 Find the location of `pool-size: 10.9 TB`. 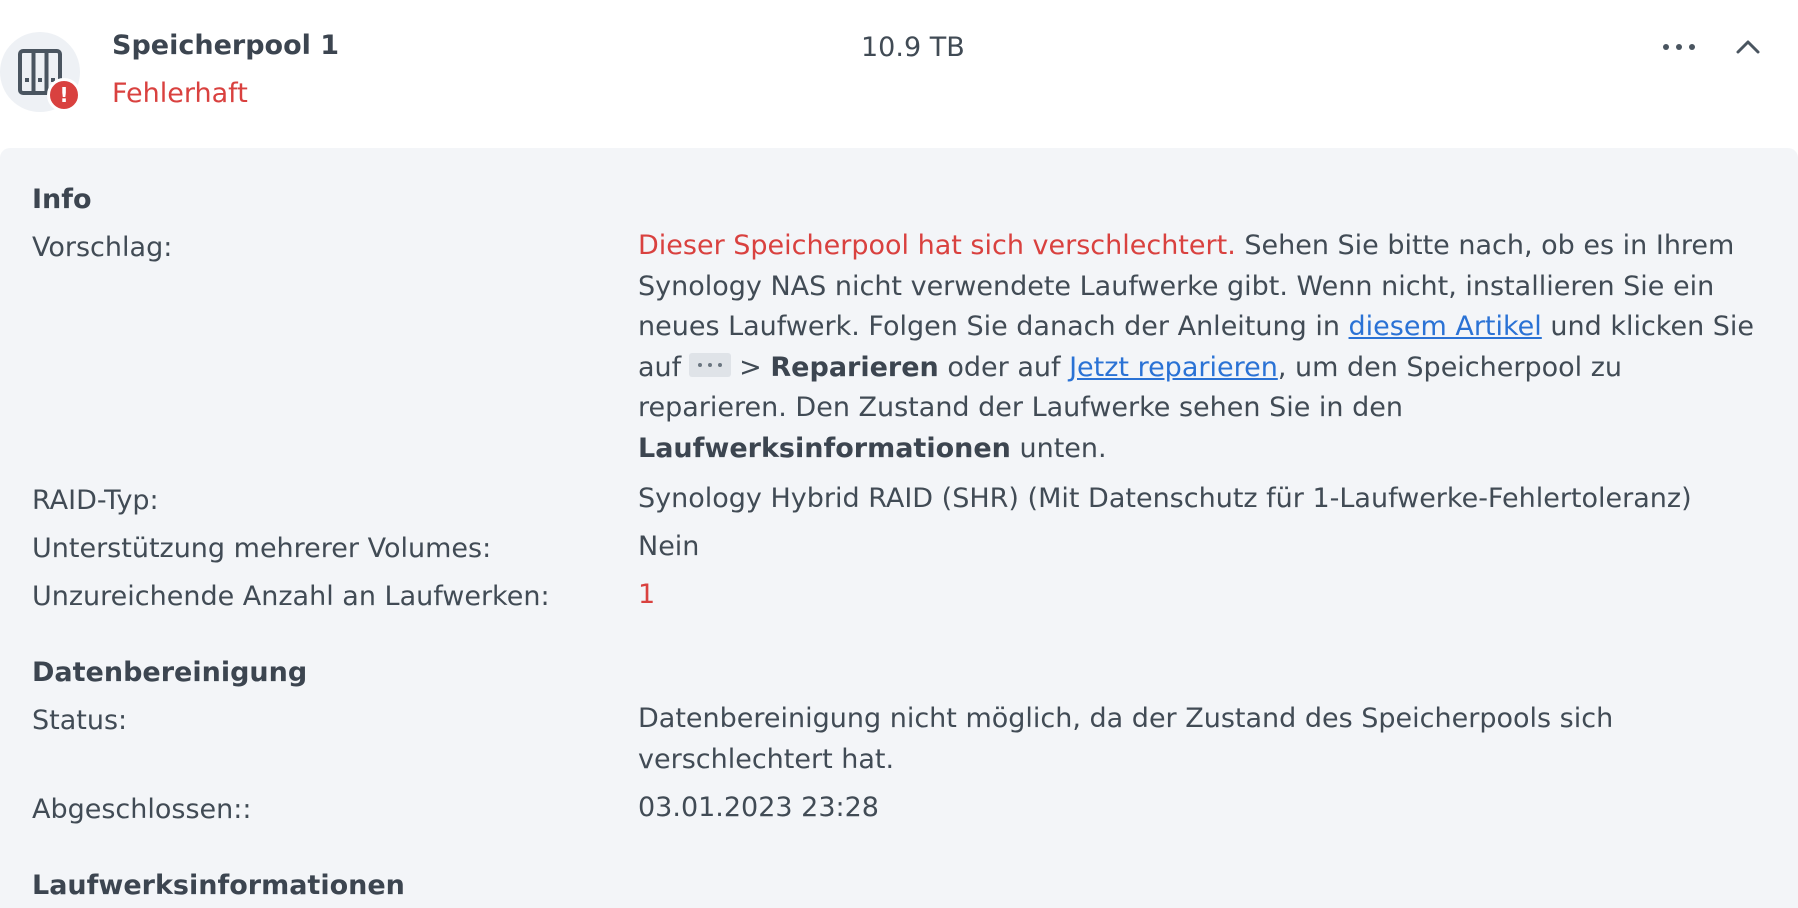

pool-size: 10.9 TB is located at coordinates (913, 47).